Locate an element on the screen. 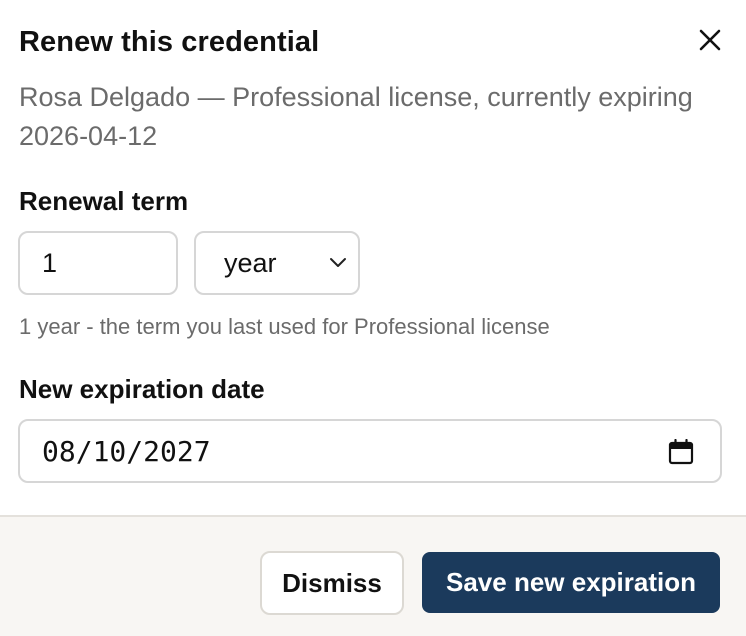 The height and width of the screenshot is (636, 746). expiration-date-label: New expiration date is located at coordinates (142, 389).